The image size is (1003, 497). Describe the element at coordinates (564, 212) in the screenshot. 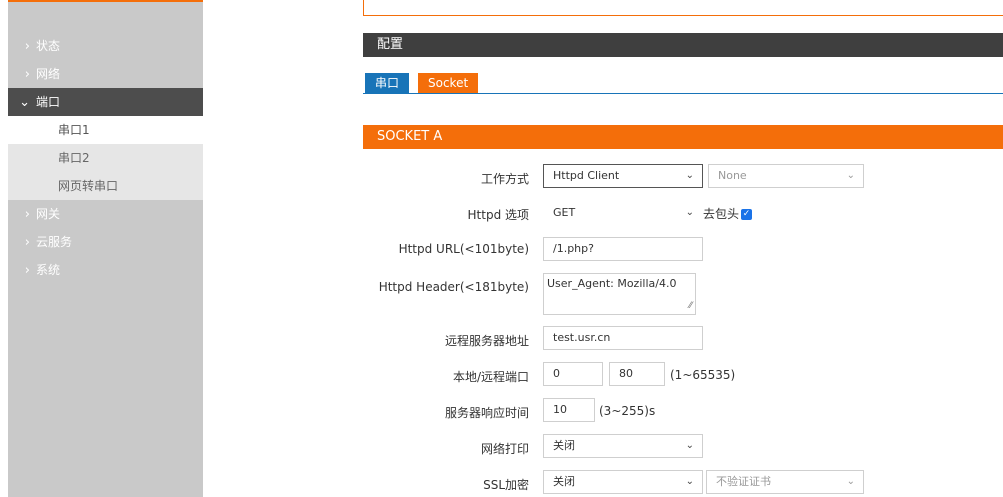

I see `httpd-option-value: GET` at that location.